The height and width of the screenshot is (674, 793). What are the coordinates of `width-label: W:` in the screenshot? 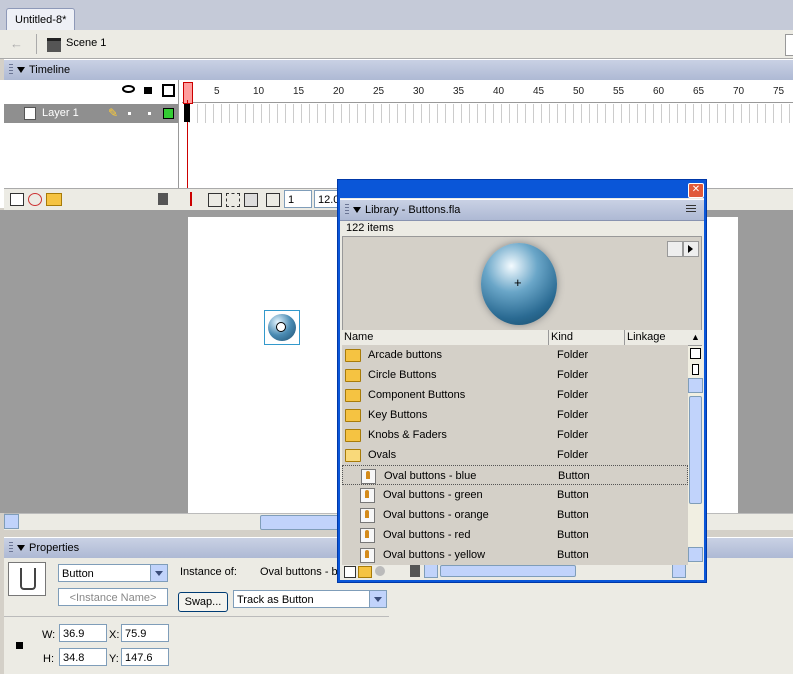 It's located at (49, 635).